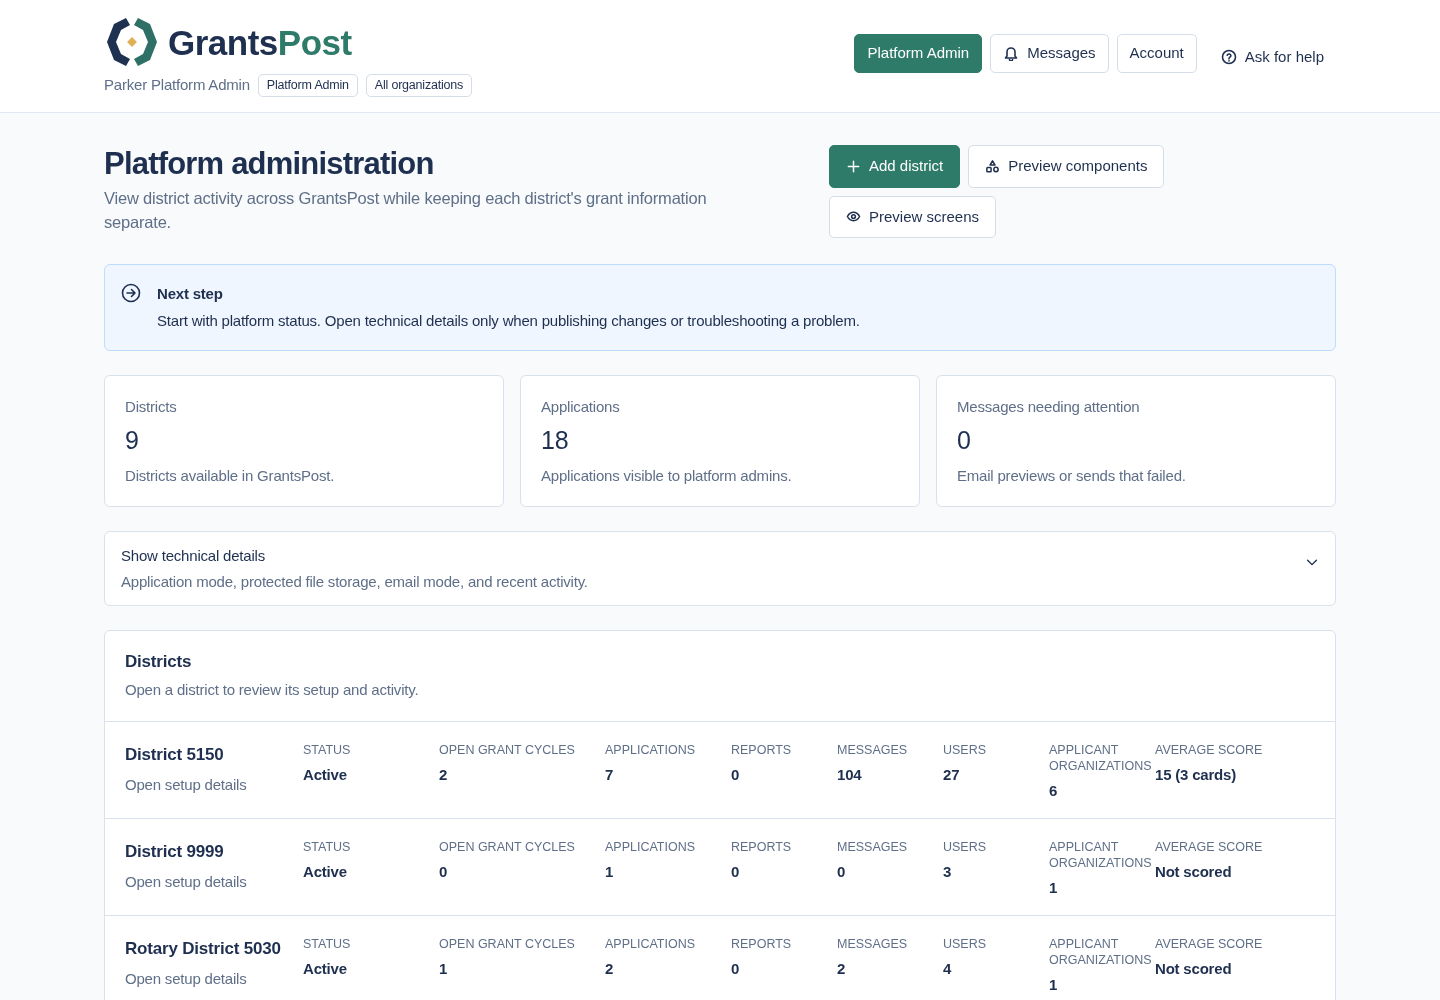  Describe the element at coordinates (1196, 775) in the screenshot. I see `table-cell-text: 15 (3 cards)` at that location.